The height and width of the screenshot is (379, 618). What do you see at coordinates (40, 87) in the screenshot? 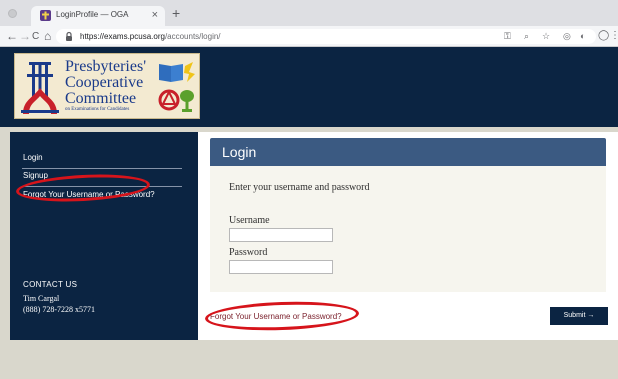
I see `presbyterian-seal-icon` at bounding box center [40, 87].